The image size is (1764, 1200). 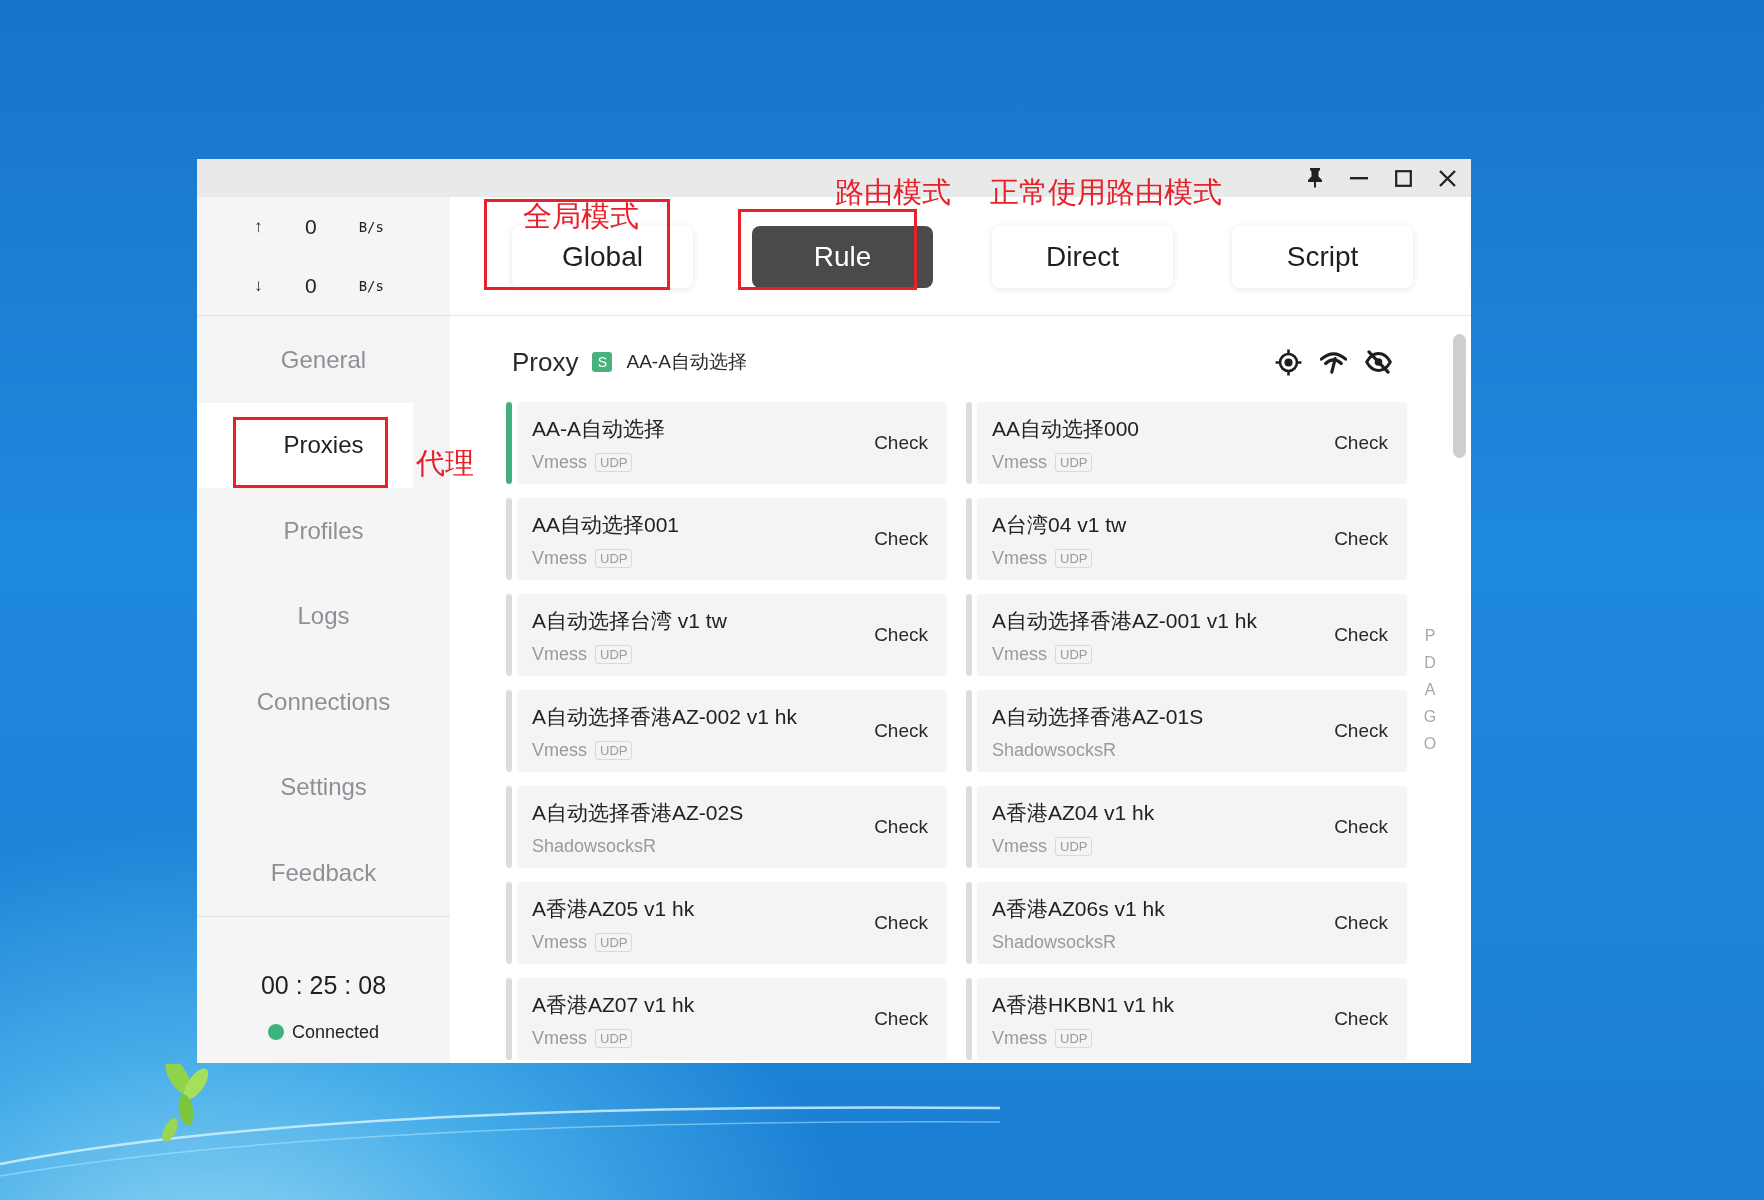 I want to click on proxy-card: A香港HKBN1 v1 hk Vmess UDP Check, so click(x=1192, y=1019).